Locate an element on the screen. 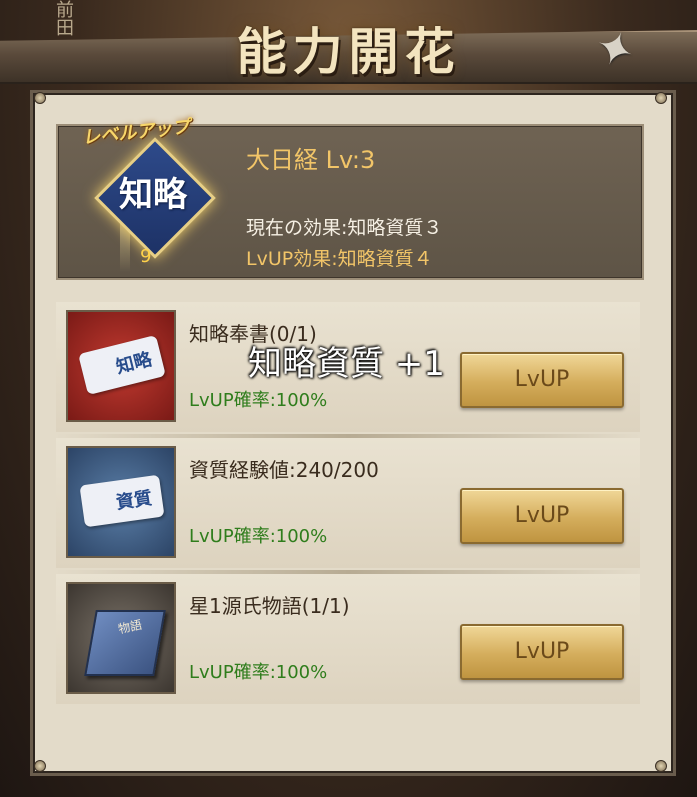 This screenshot has width=697, height=797. scroll-label: 資質 is located at coordinates (134, 500).